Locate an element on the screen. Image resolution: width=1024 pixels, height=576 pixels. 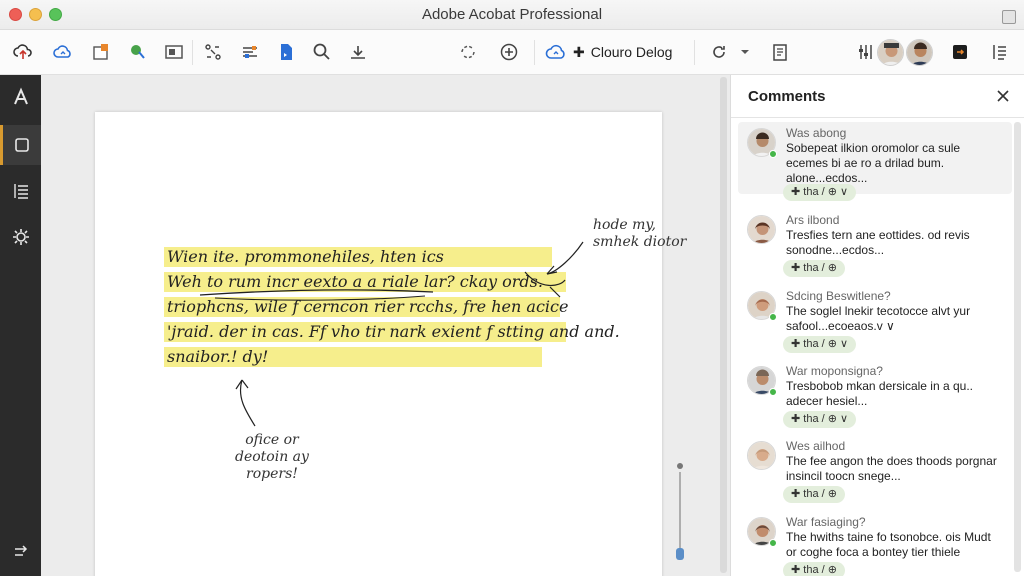
plus-glyph: ✚ is located at coordinates (579, 51).